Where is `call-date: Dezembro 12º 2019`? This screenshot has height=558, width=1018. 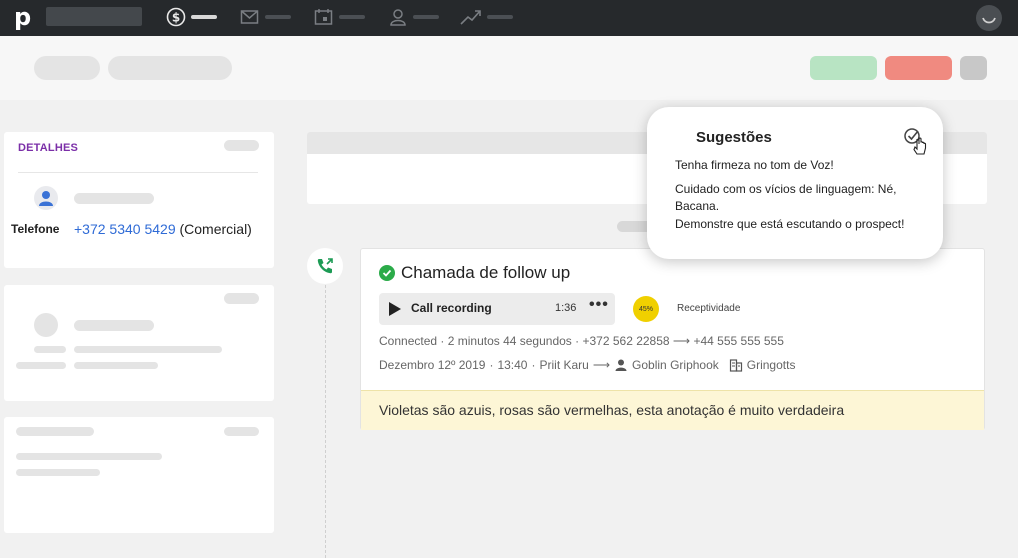
call-date: Dezembro 12º 2019 is located at coordinates (432, 365).